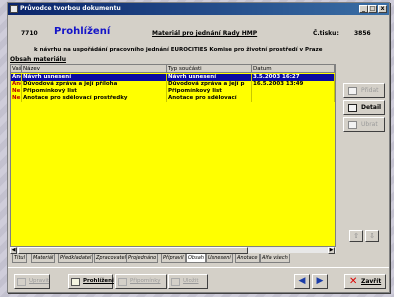 This screenshot has width=394, height=297. Describe the element at coordinates (43, 258) in the screenshot. I see `tab-material: Materiál` at that location.